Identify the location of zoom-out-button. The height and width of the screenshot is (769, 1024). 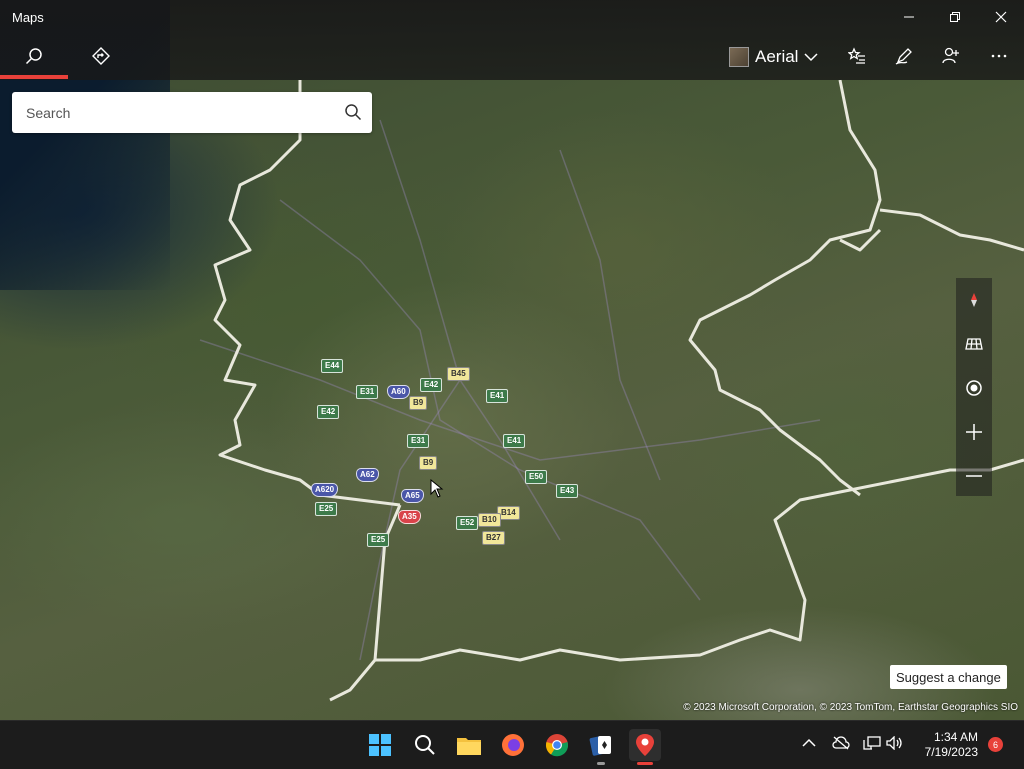
(974, 476).